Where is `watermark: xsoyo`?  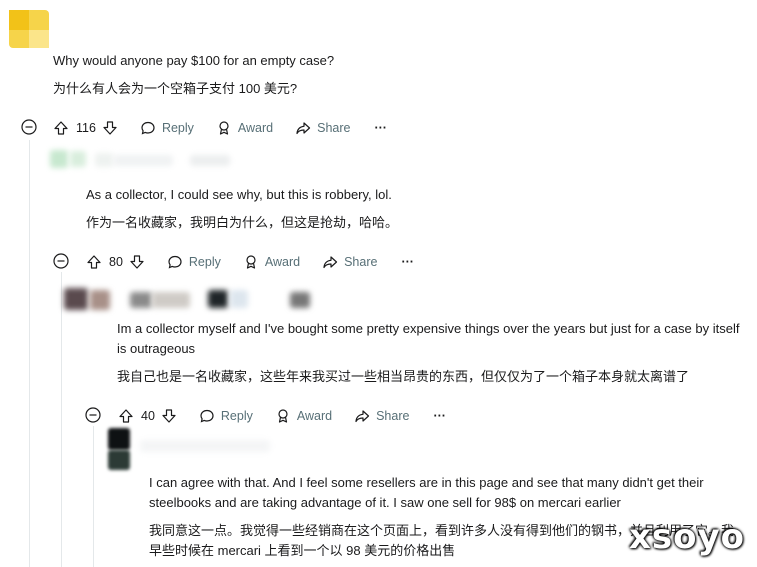
watermark: xsoyo is located at coordinates (686, 537).